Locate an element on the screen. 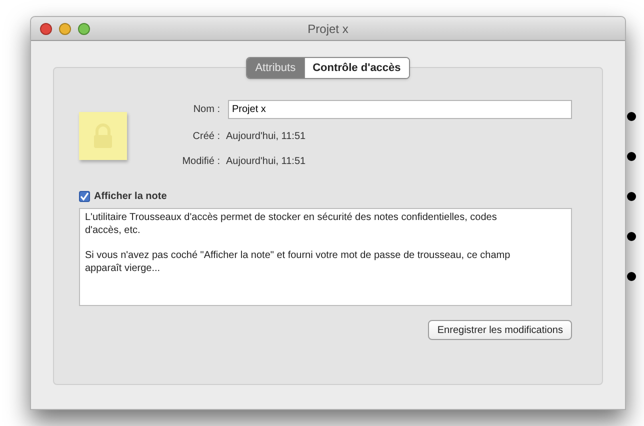 The image size is (644, 426). checkbox is located at coordinates (84, 196).